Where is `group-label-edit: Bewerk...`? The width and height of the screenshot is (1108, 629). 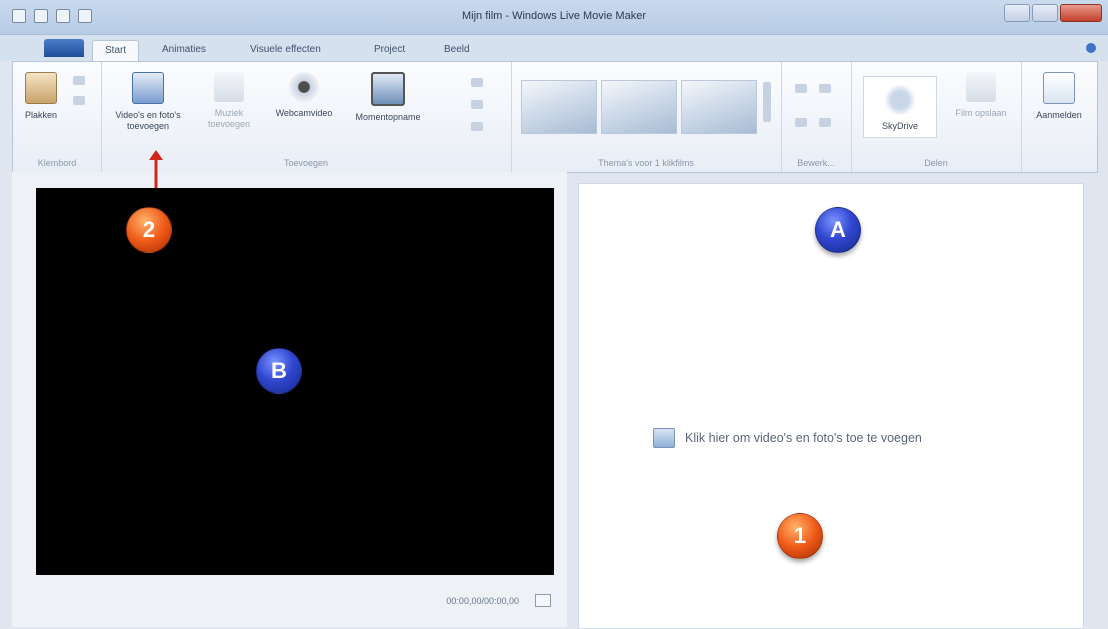 group-label-edit: Bewerk... is located at coordinates (816, 163).